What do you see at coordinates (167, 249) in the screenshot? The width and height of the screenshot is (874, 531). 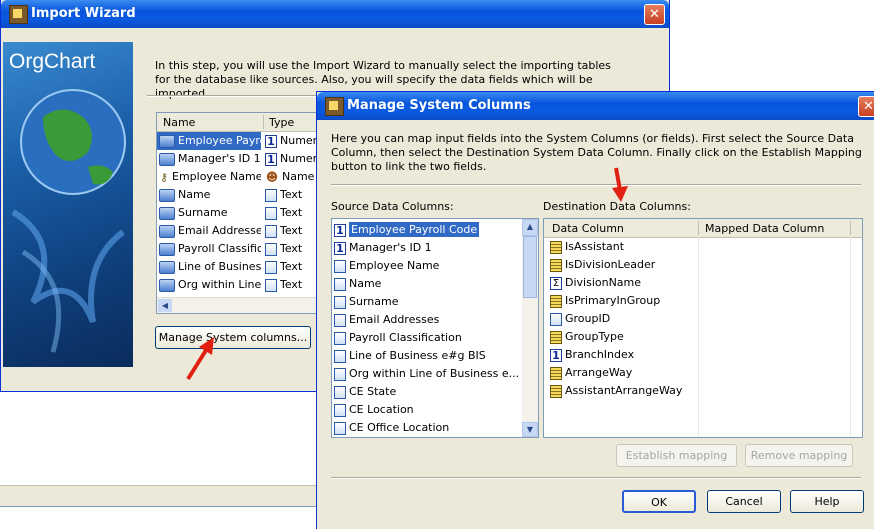 I see `field-arrow-icon` at bounding box center [167, 249].